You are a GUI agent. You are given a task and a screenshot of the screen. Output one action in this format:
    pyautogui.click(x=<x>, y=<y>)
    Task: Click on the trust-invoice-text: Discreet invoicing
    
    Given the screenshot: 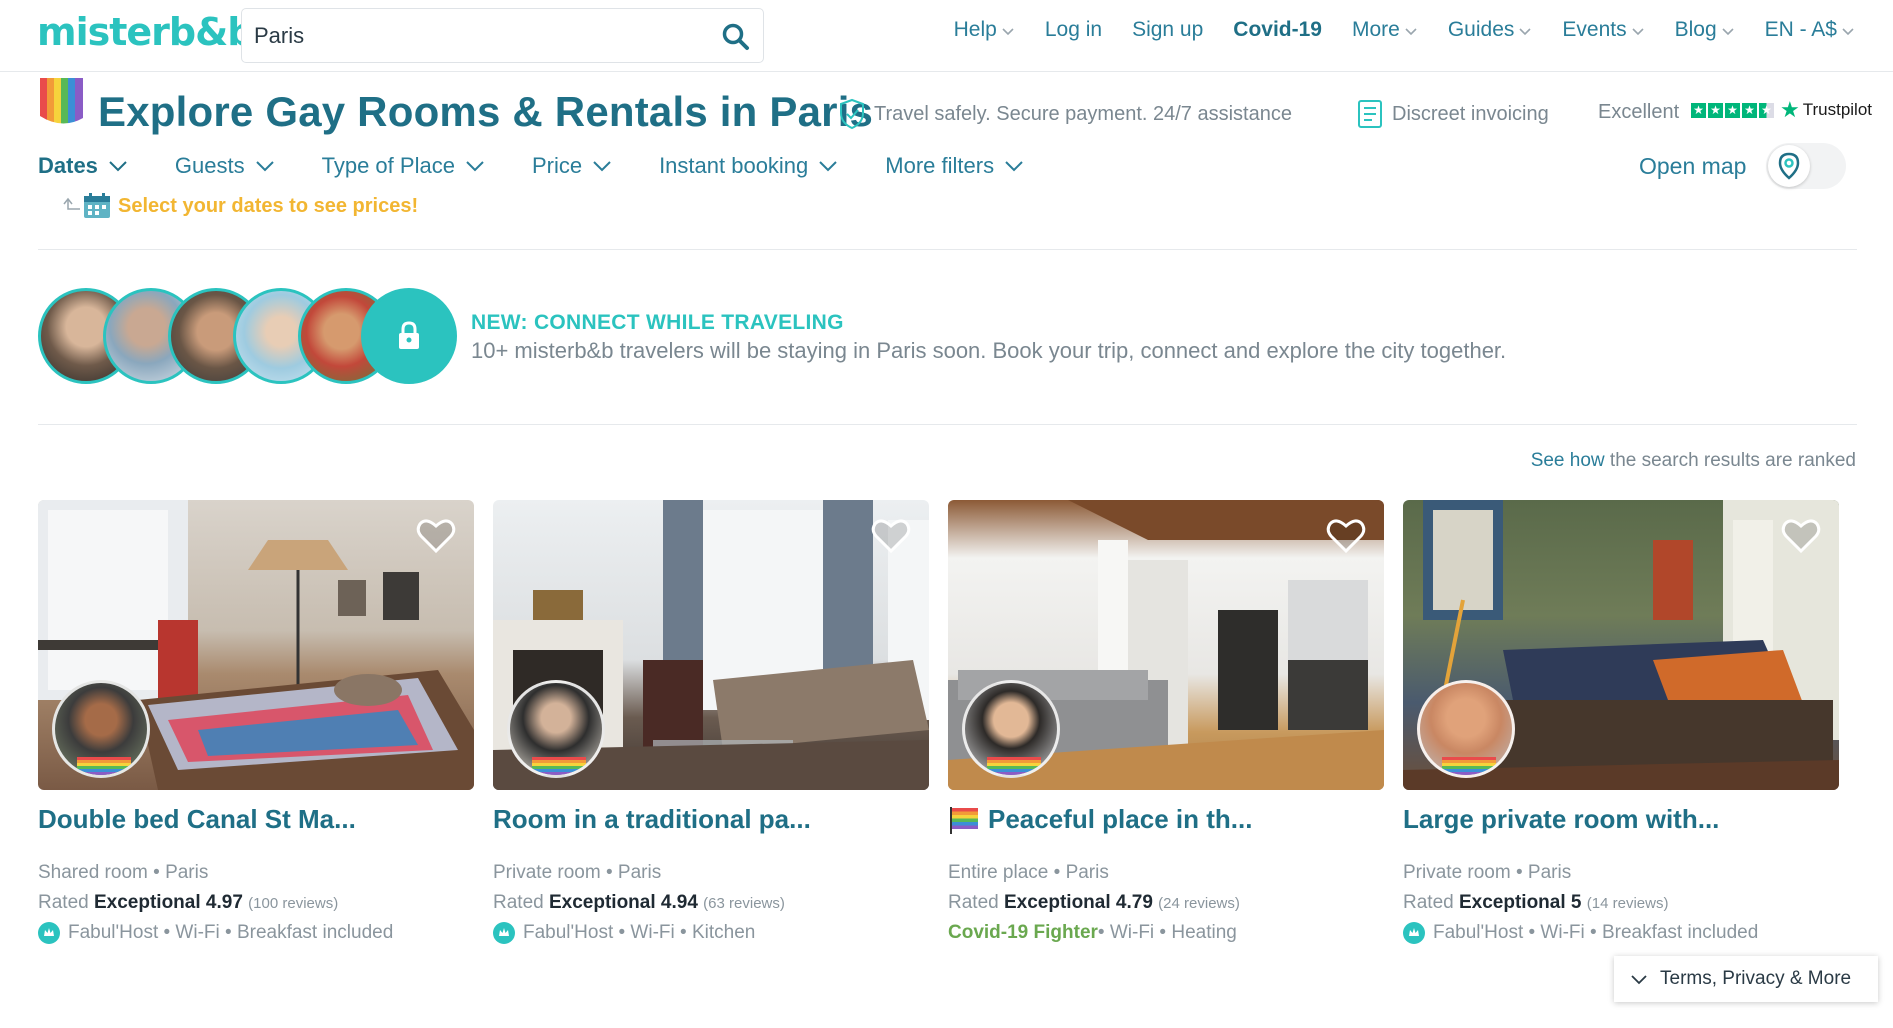 What is the action you would take?
    pyautogui.click(x=1470, y=113)
    